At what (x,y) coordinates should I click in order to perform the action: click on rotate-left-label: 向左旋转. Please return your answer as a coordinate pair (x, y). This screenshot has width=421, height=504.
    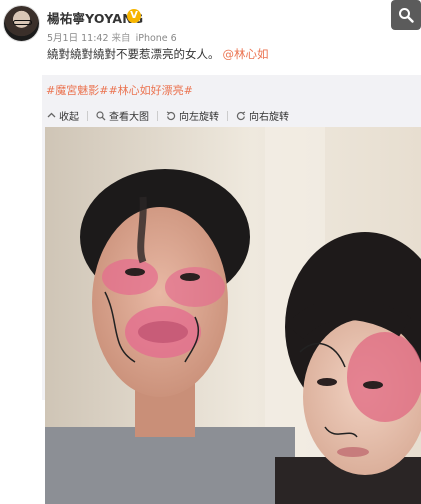
    Looking at the image, I should click on (199, 117).